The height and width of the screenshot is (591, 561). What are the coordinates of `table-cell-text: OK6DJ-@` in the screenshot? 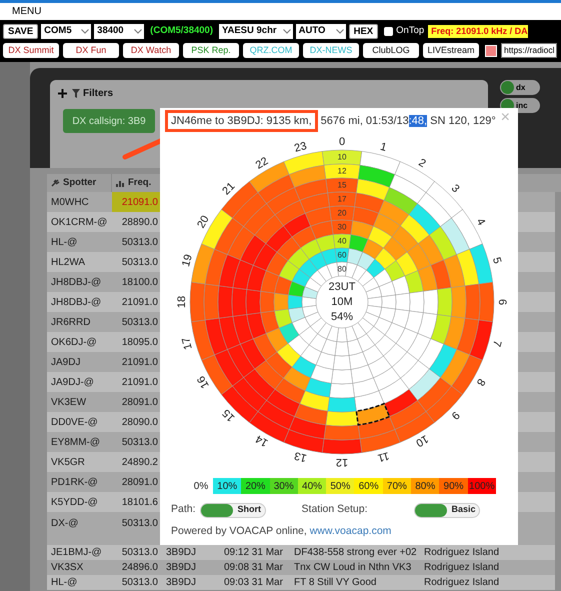 It's located at (74, 343).